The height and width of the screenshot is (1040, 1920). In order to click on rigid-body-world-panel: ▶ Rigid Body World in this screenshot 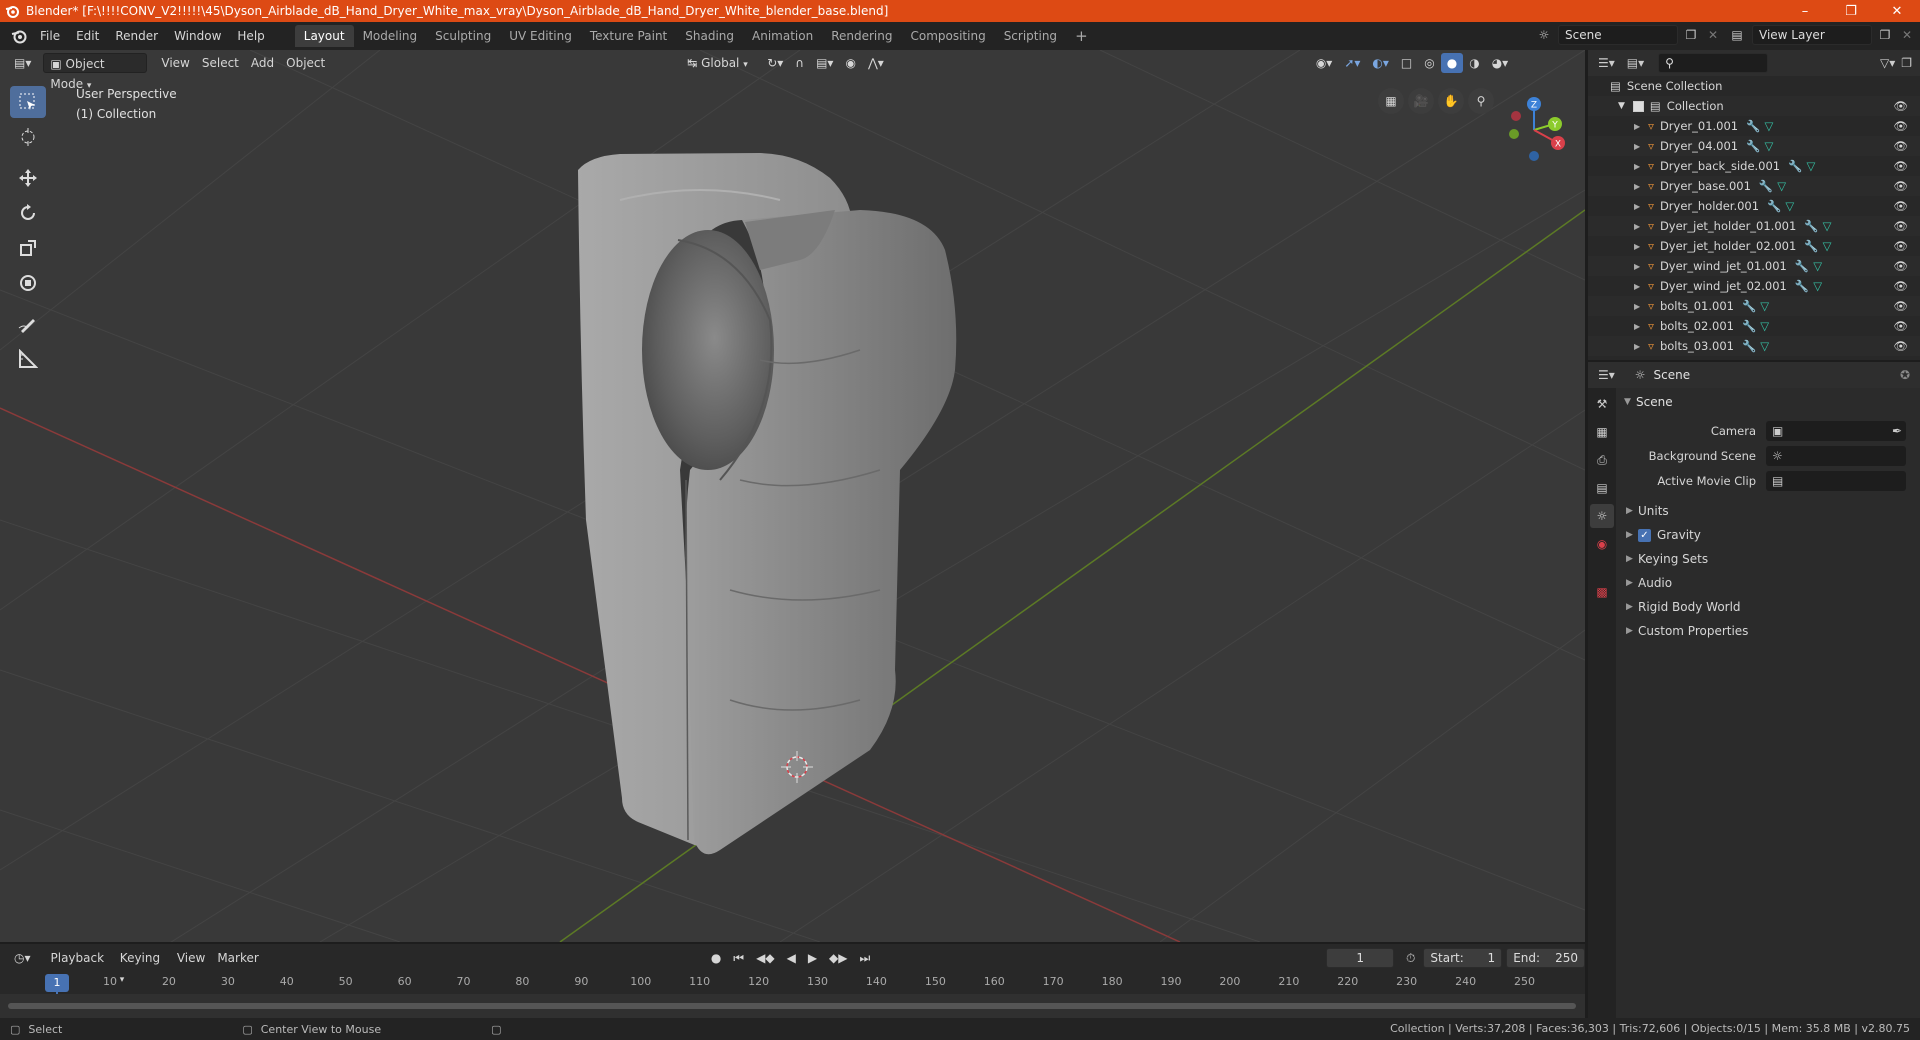, I will do `click(1768, 607)`.